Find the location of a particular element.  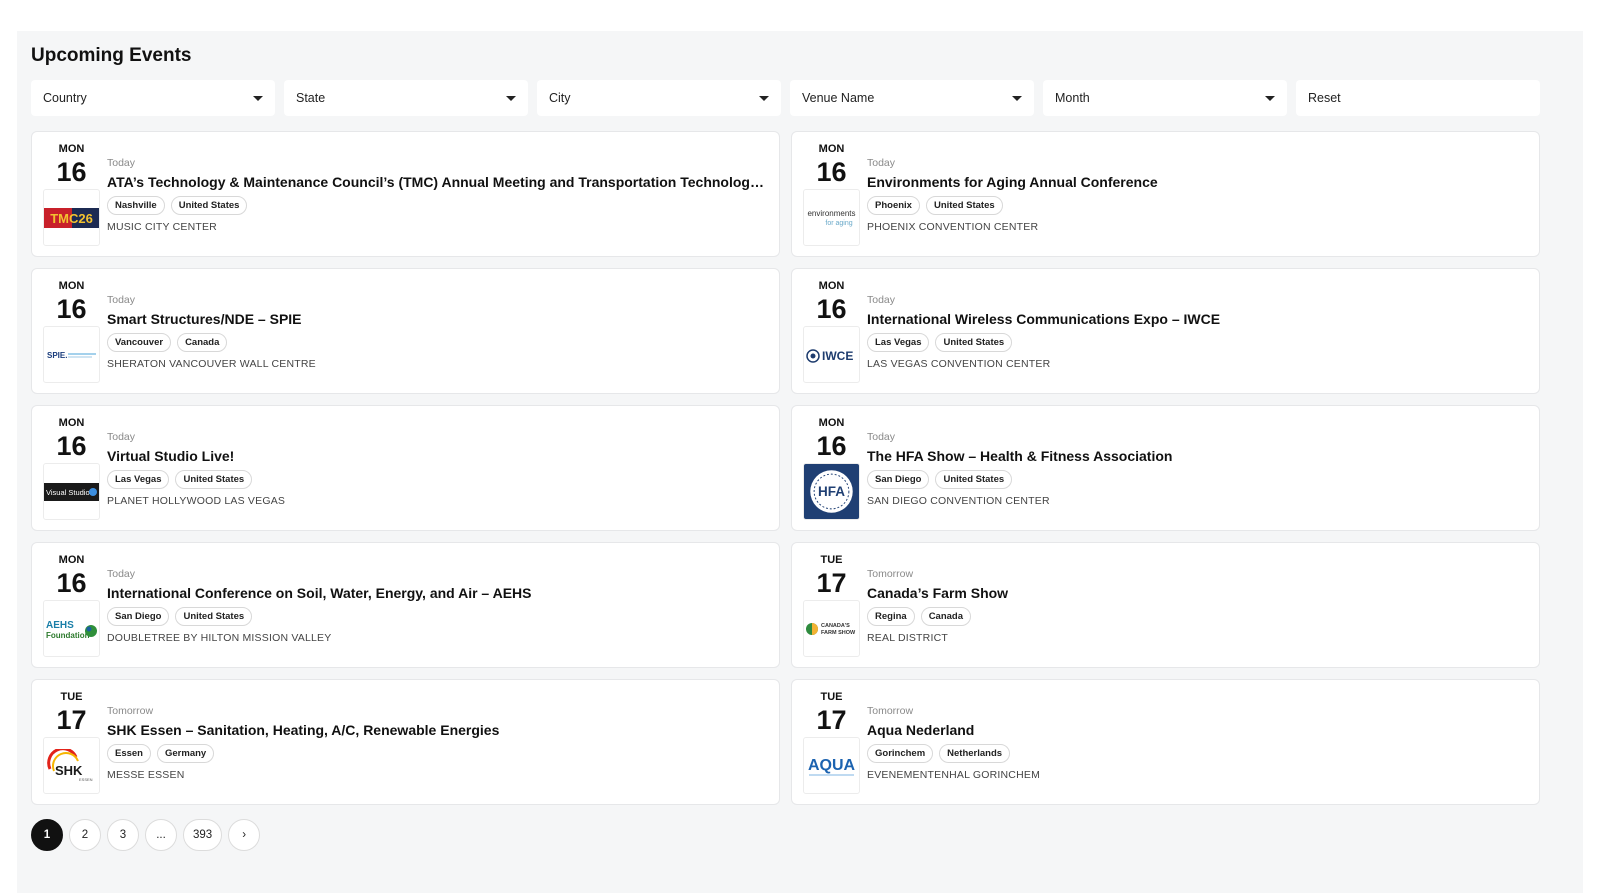

event-relative-date: Tomorrow is located at coordinates (890, 574).